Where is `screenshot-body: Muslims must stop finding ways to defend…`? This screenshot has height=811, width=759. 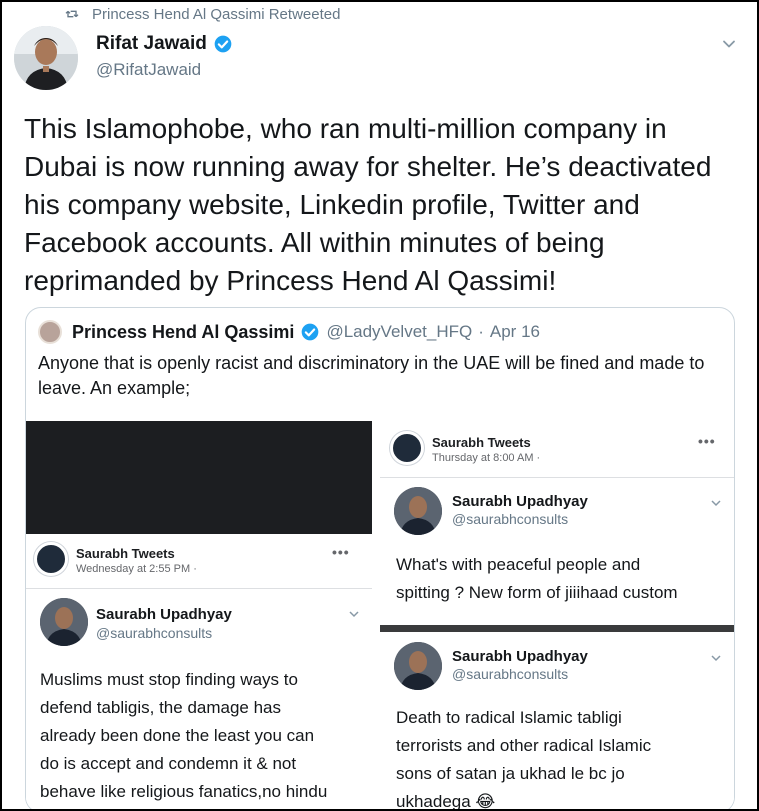
screenshot-body: Muslims must stop finding ways to defend… is located at coordinates (184, 735).